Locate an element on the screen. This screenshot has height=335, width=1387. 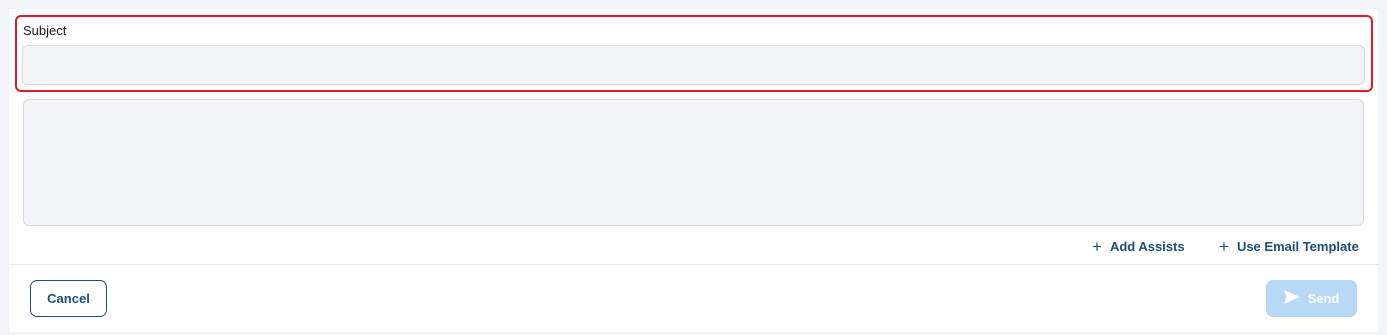
use-email-template-label: Use Email Template is located at coordinates (1297, 246).